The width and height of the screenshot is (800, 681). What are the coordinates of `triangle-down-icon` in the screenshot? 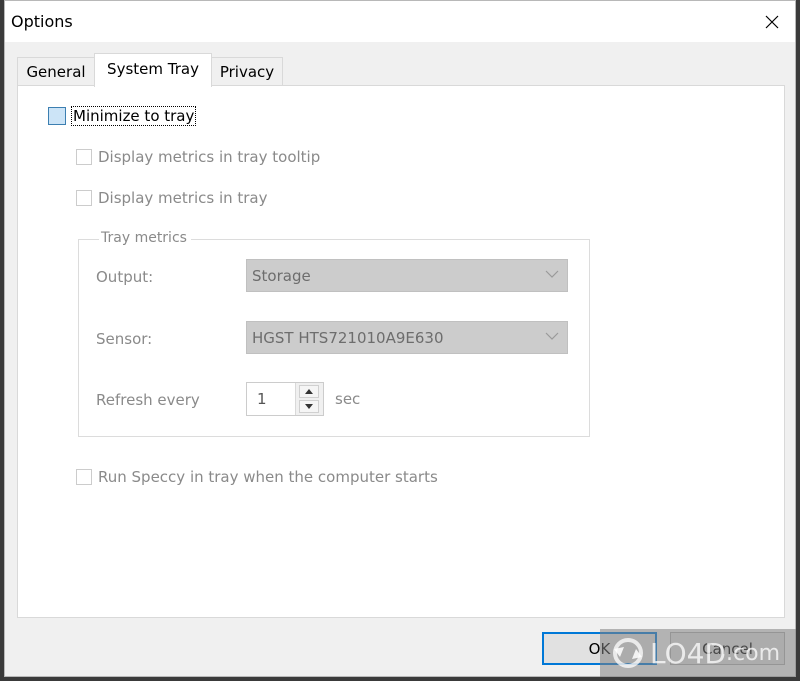 It's located at (309, 406).